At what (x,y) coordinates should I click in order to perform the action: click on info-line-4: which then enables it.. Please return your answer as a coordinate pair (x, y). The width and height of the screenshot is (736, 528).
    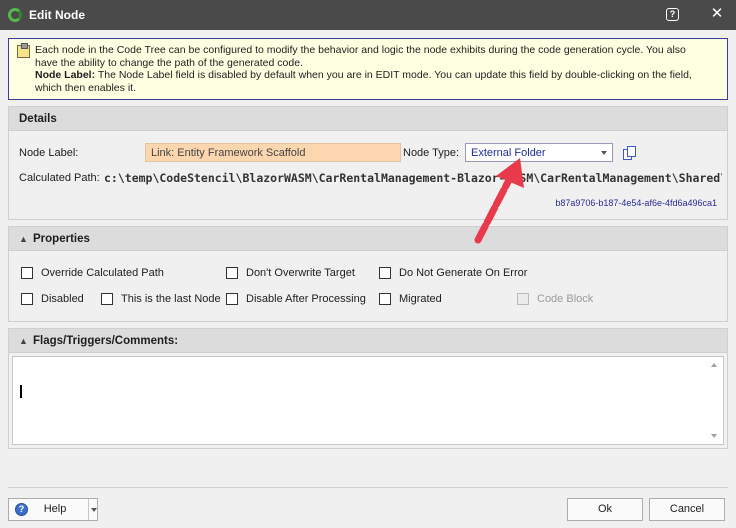
    Looking at the image, I should click on (85, 87).